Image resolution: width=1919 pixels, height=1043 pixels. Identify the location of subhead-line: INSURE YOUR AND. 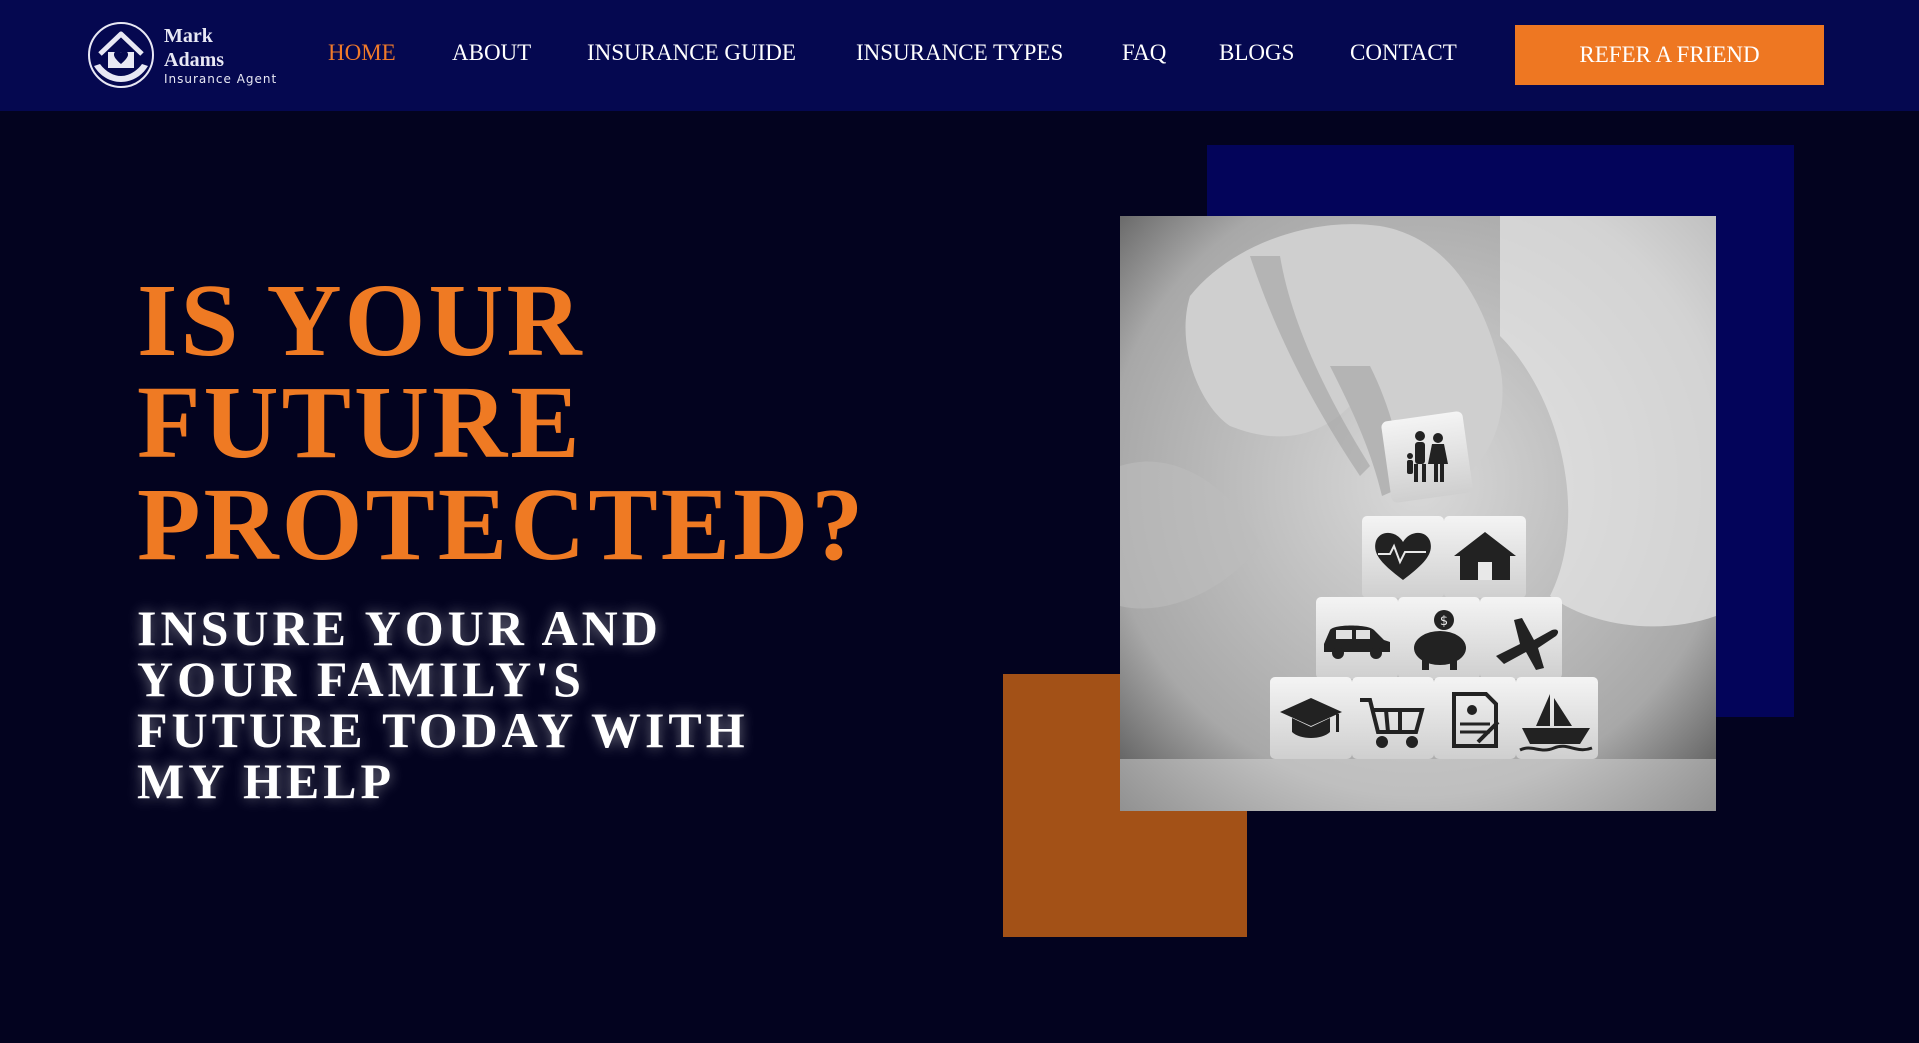
(399, 628).